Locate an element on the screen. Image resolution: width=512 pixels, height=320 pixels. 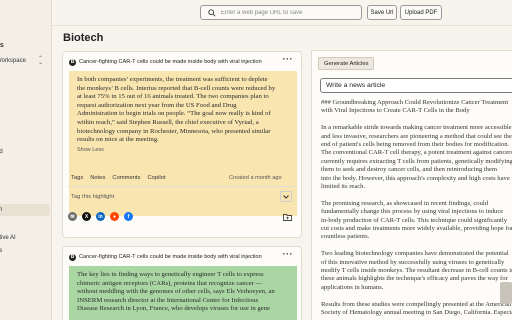
new-article-input is located at coordinates (416, 85).